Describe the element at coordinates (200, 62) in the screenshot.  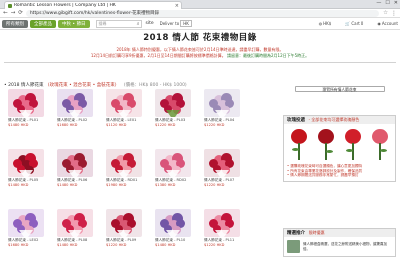
I see `divider` at that location.